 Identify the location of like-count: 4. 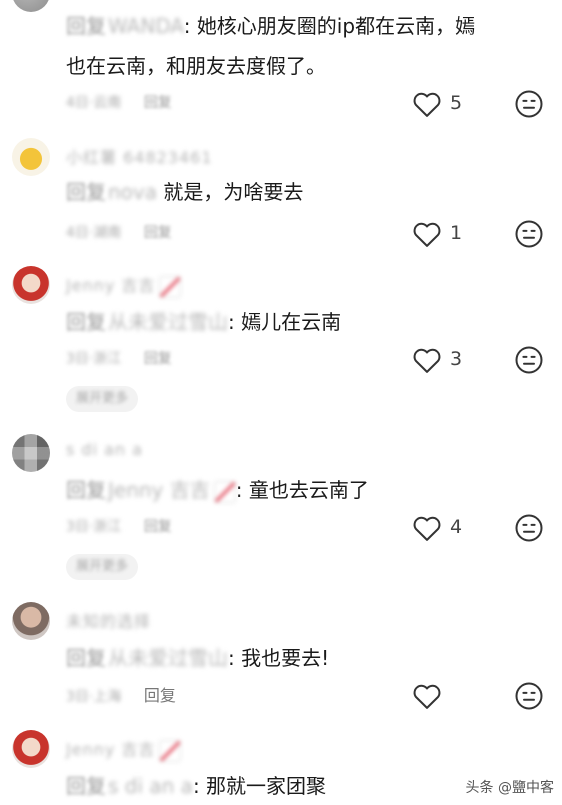
(456, 527).